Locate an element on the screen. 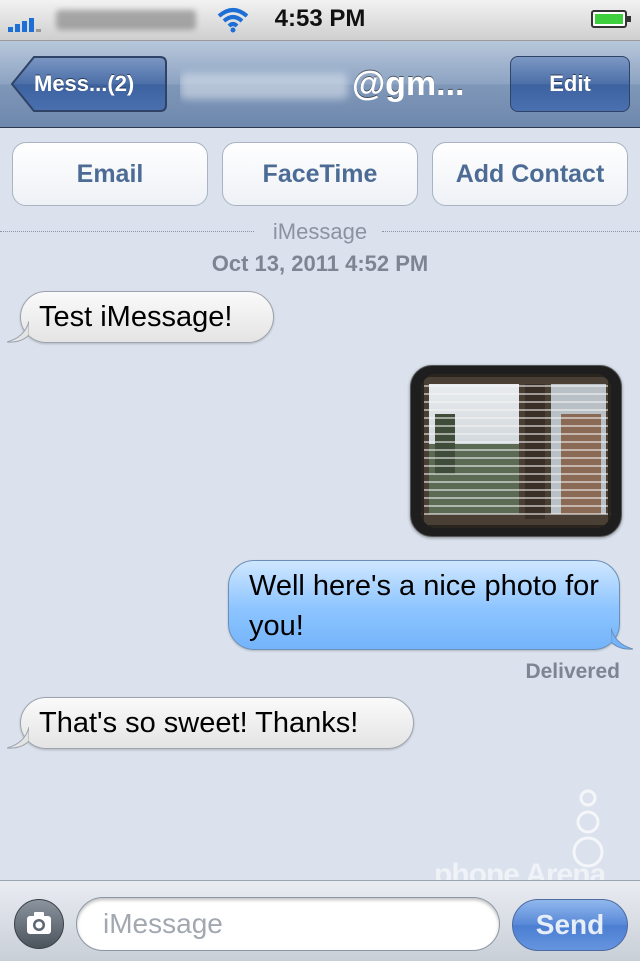 The image size is (640, 961). service-separator: iMessage is located at coordinates (320, 231).